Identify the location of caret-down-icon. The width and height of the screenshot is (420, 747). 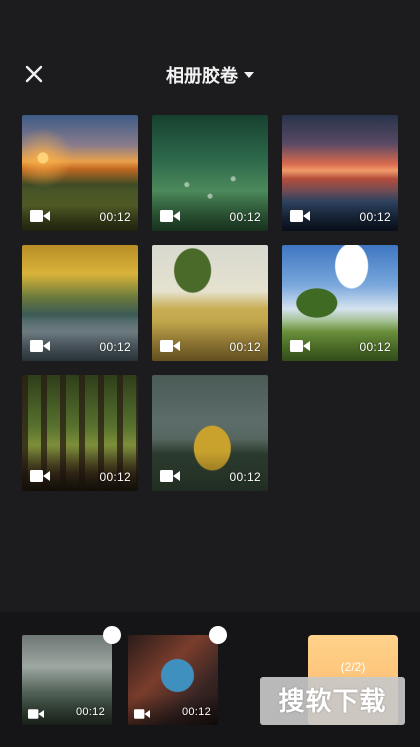
(249, 75).